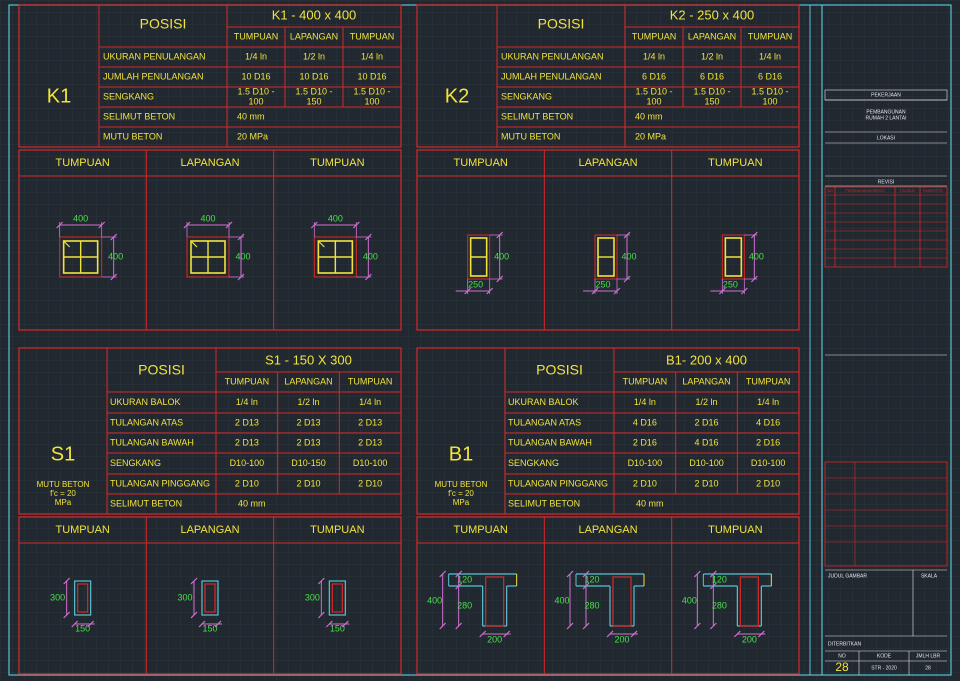 This screenshot has height=681, width=960. I want to click on dim-width-label: 400, so click(207, 218).